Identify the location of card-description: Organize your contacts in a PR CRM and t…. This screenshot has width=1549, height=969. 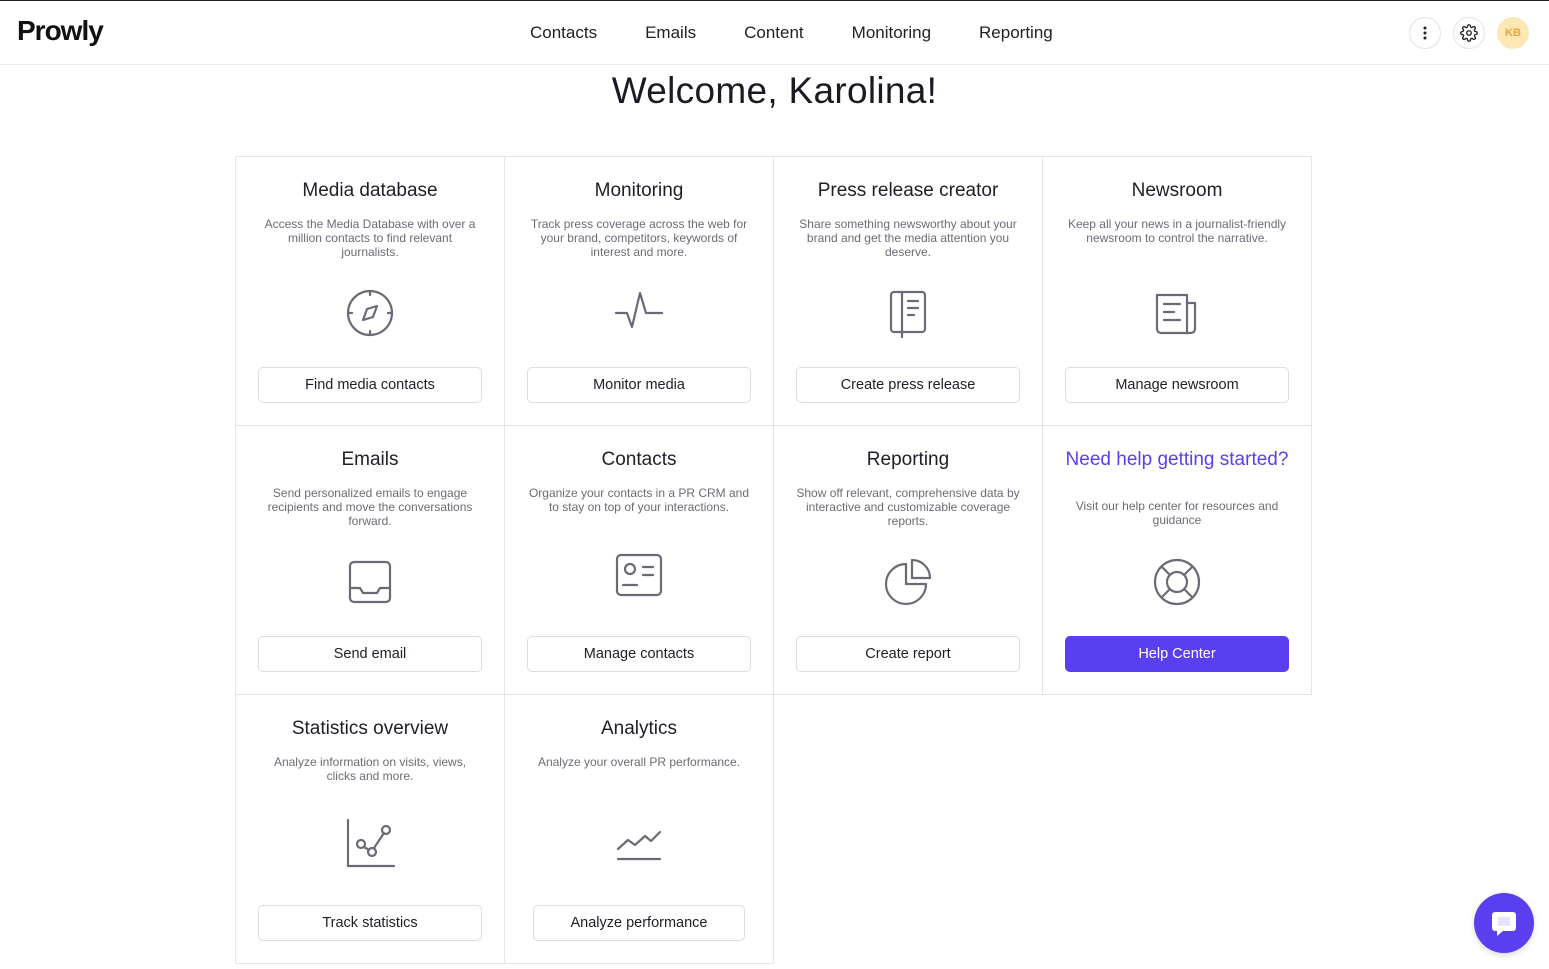
(639, 500).